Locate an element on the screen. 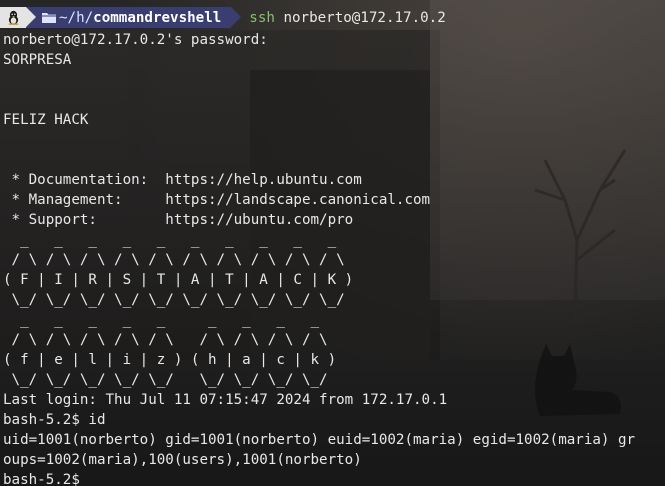 The width and height of the screenshot is (665, 486). path-prefix: ~/h/ is located at coordinates (76, 17).